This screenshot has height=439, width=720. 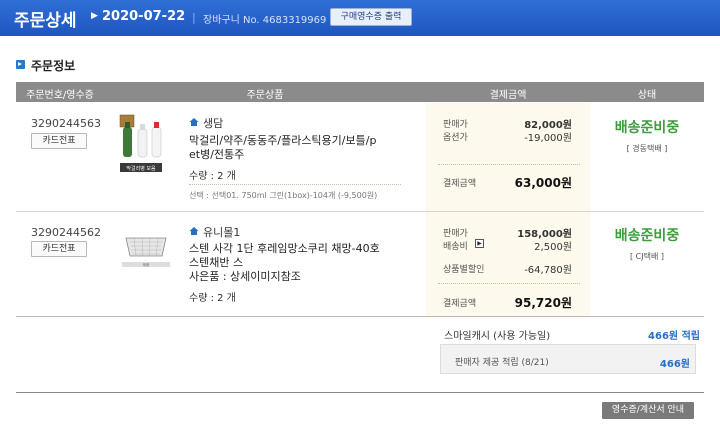 What do you see at coordinates (45, 21) in the screenshot?
I see `page-title: 주문상세` at bounding box center [45, 21].